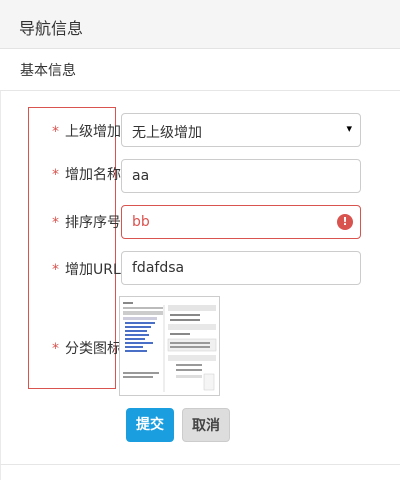 The height and width of the screenshot is (480, 400). What do you see at coordinates (93, 349) in the screenshot?
I see `icon-label-text: 分类图标` at bounding box center [93, 349].